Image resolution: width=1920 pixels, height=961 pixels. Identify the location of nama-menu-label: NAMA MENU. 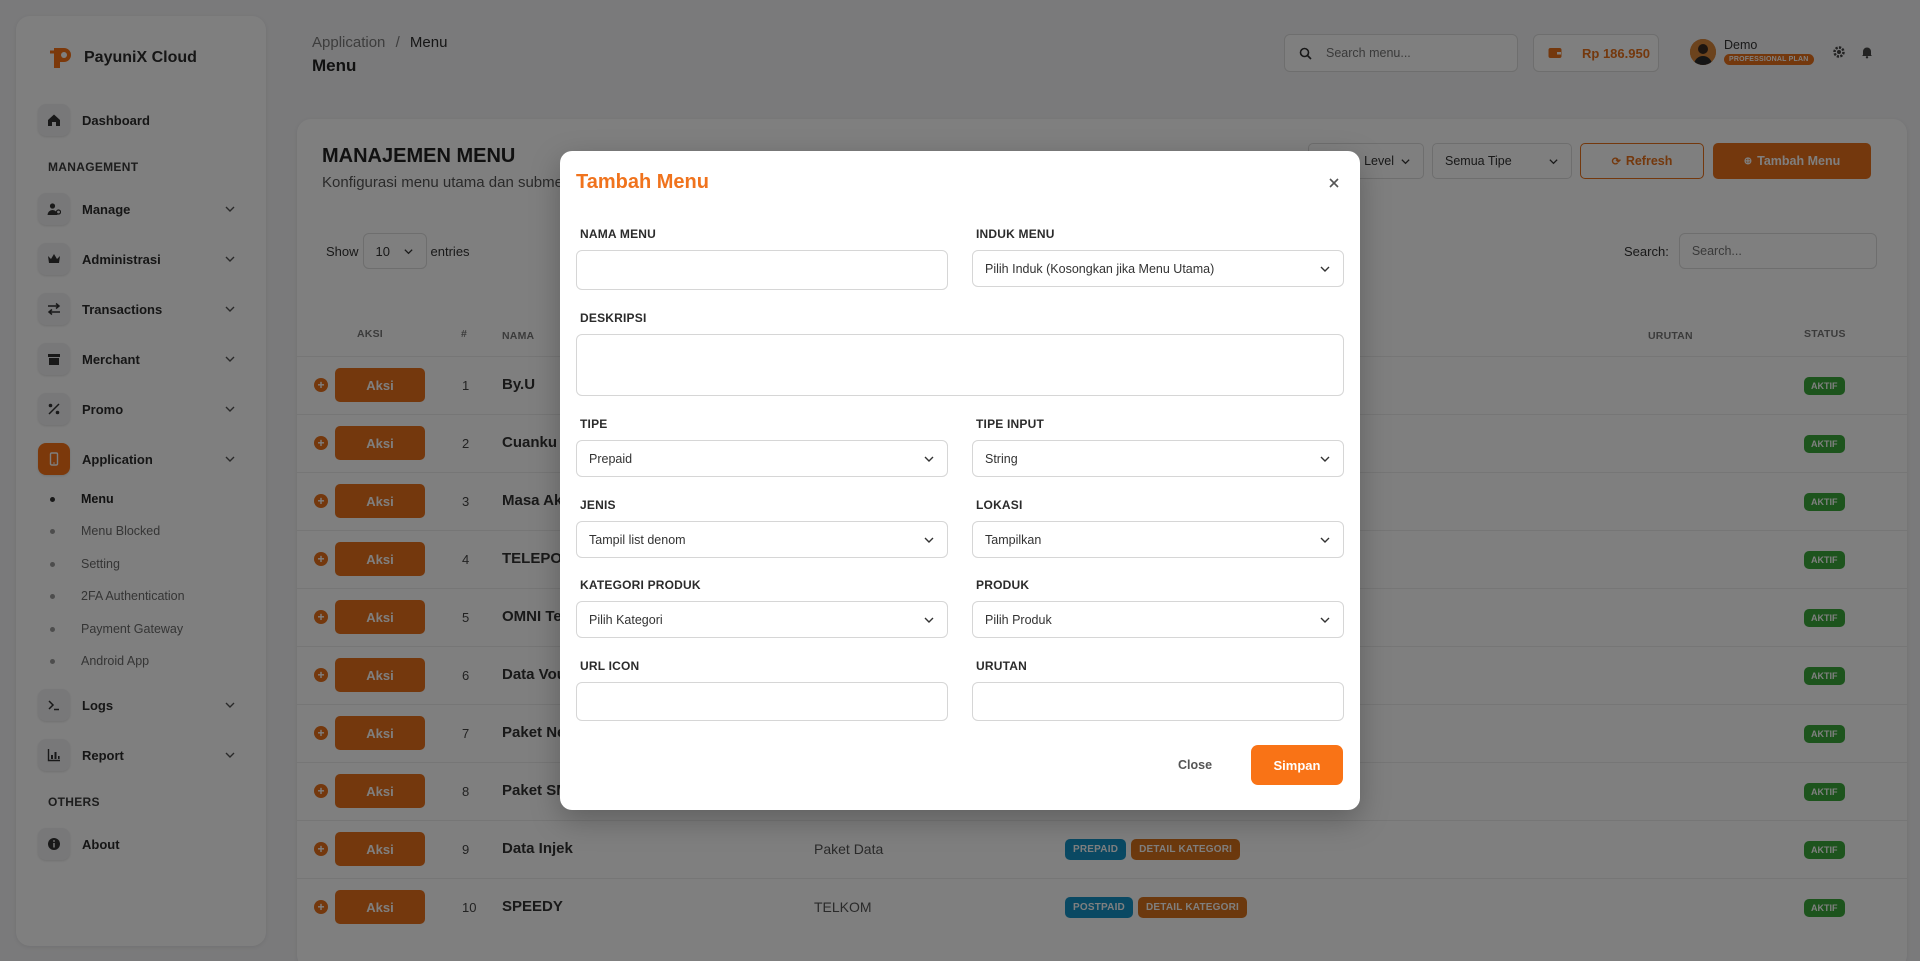
(618, 234).